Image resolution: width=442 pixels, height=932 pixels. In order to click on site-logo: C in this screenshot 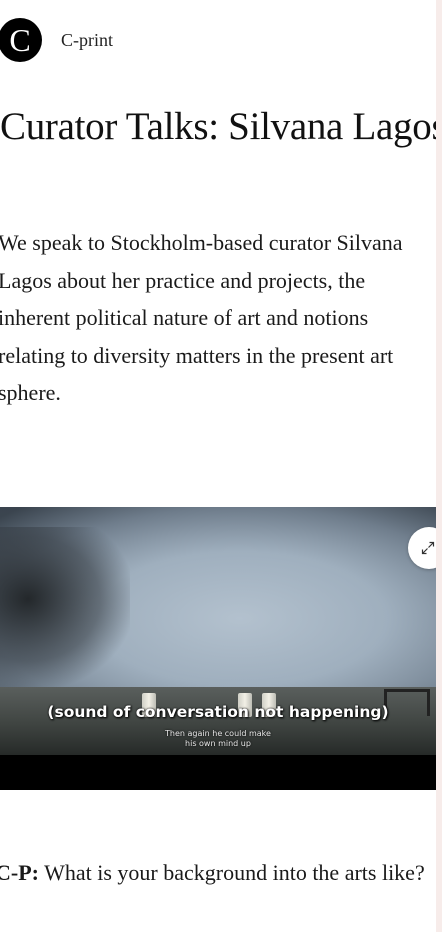, I will do `click(21, 40)`.